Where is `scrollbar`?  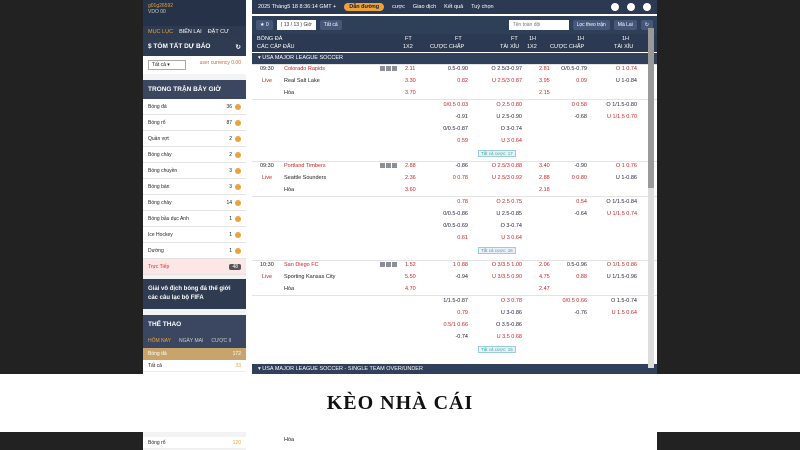
scrollbar is located at coordinates (651, 198).